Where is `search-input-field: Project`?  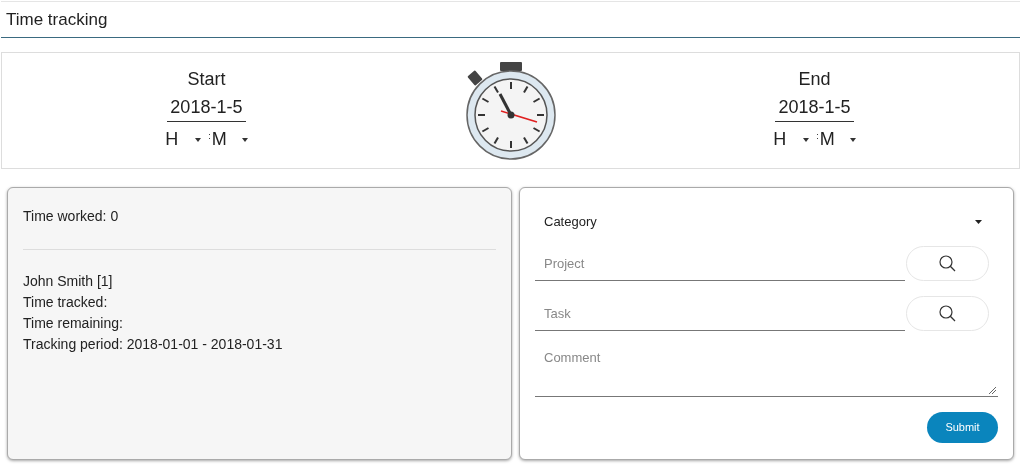
search-input-field: Project is located at coordinates (720, 263).